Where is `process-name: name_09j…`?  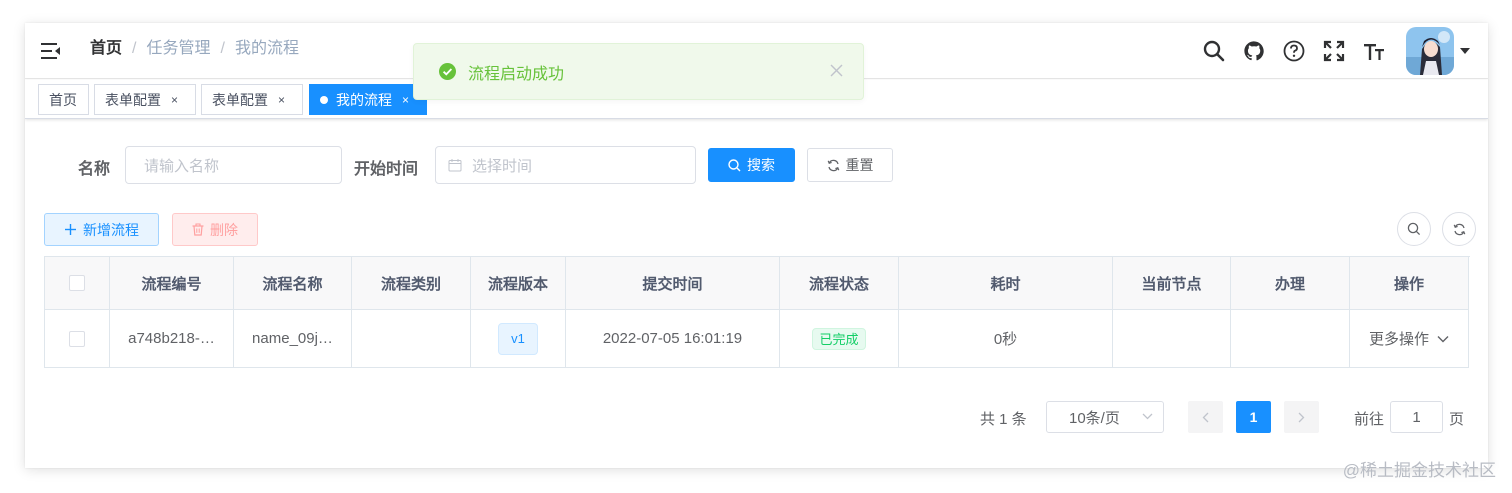
process-name: name_09j… is located at coordinates (292, 338).